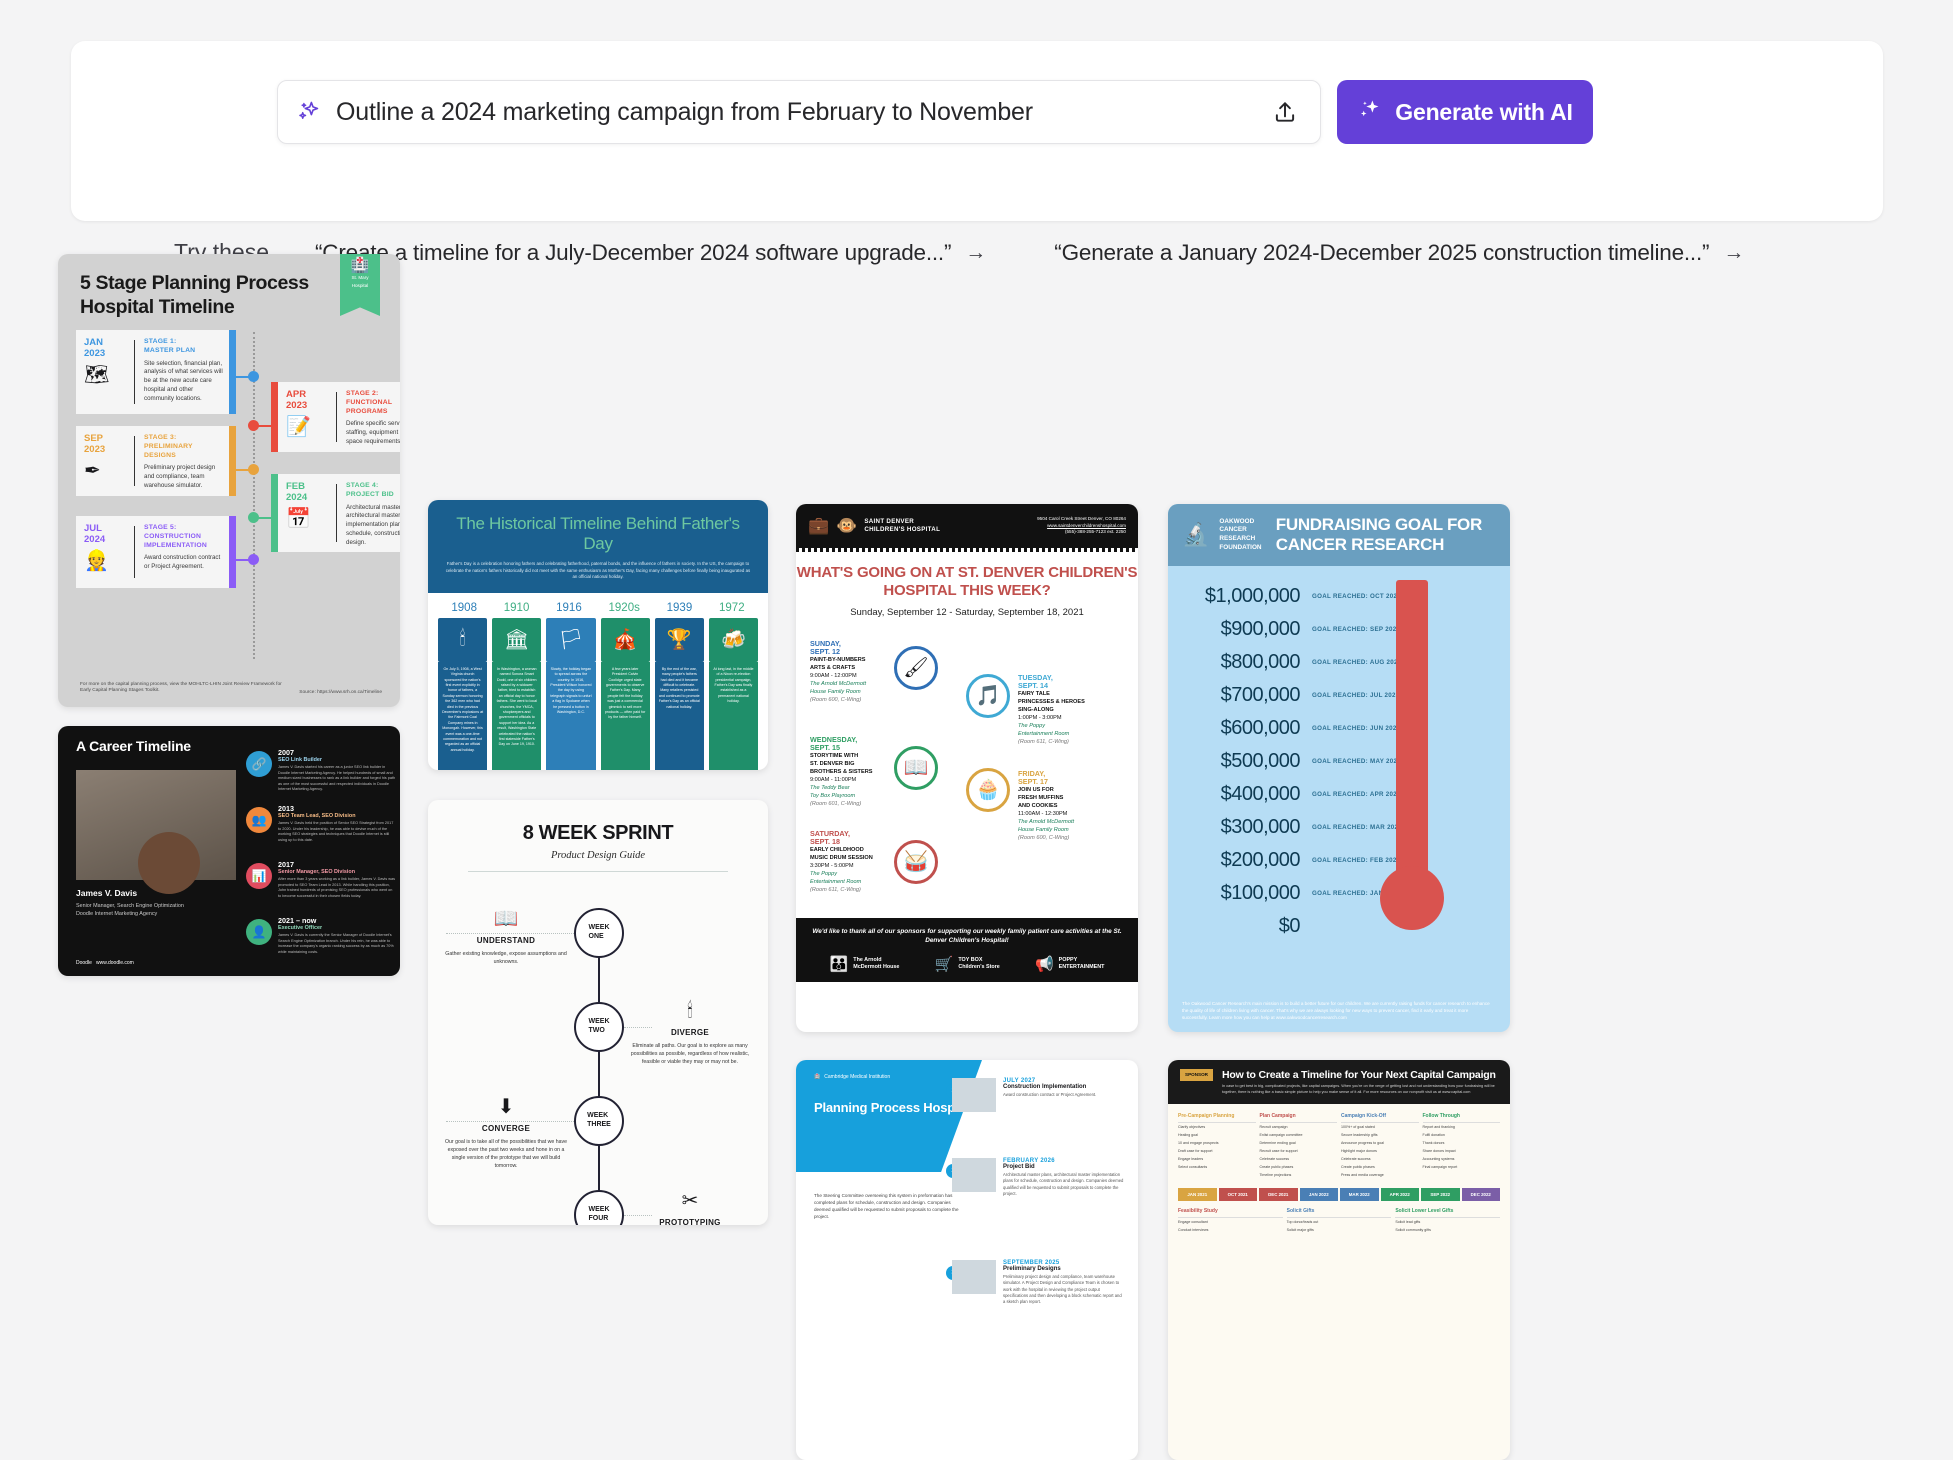 The width and height of the screenshot is (1953, 1460). I want to click on column-item: Solicit lead gifts, so click(1408, 1221).